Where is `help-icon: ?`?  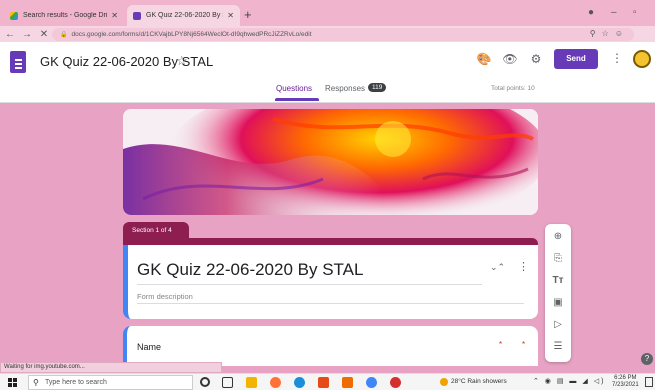 help-icon: ? is located at coordinates (647, 359).